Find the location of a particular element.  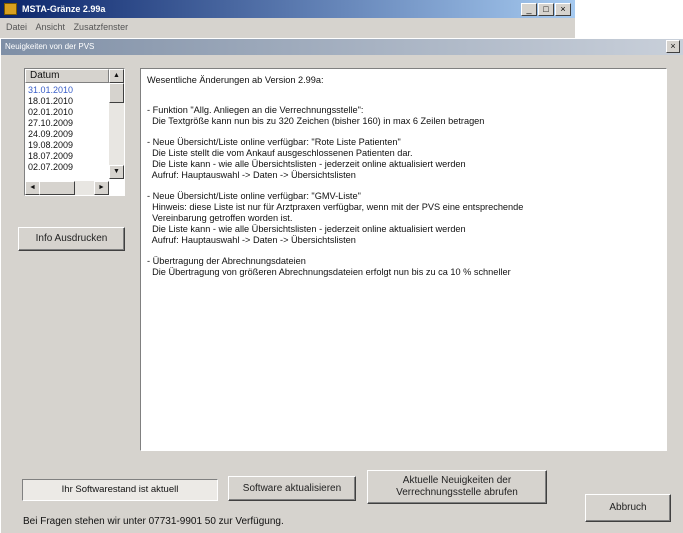

horizontal-scrollbar: ◄ ► is located at coordinates (67, 188).